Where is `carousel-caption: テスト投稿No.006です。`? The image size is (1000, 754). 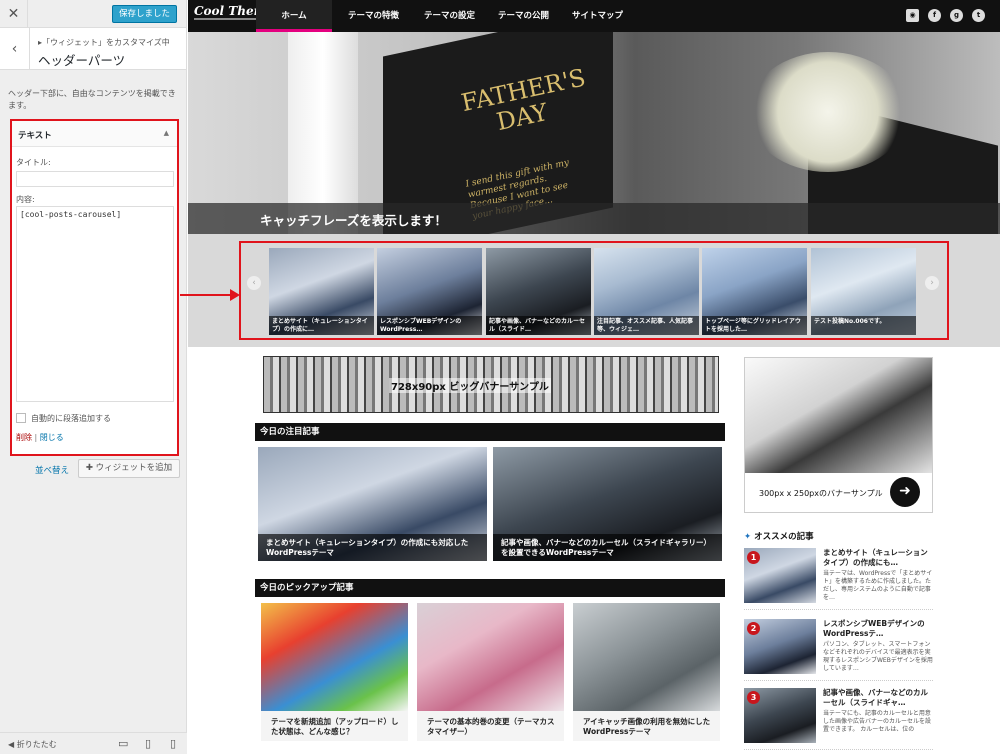
carousel-caption: テスト投稿No.006です。 is located at coordinates (863, 325).